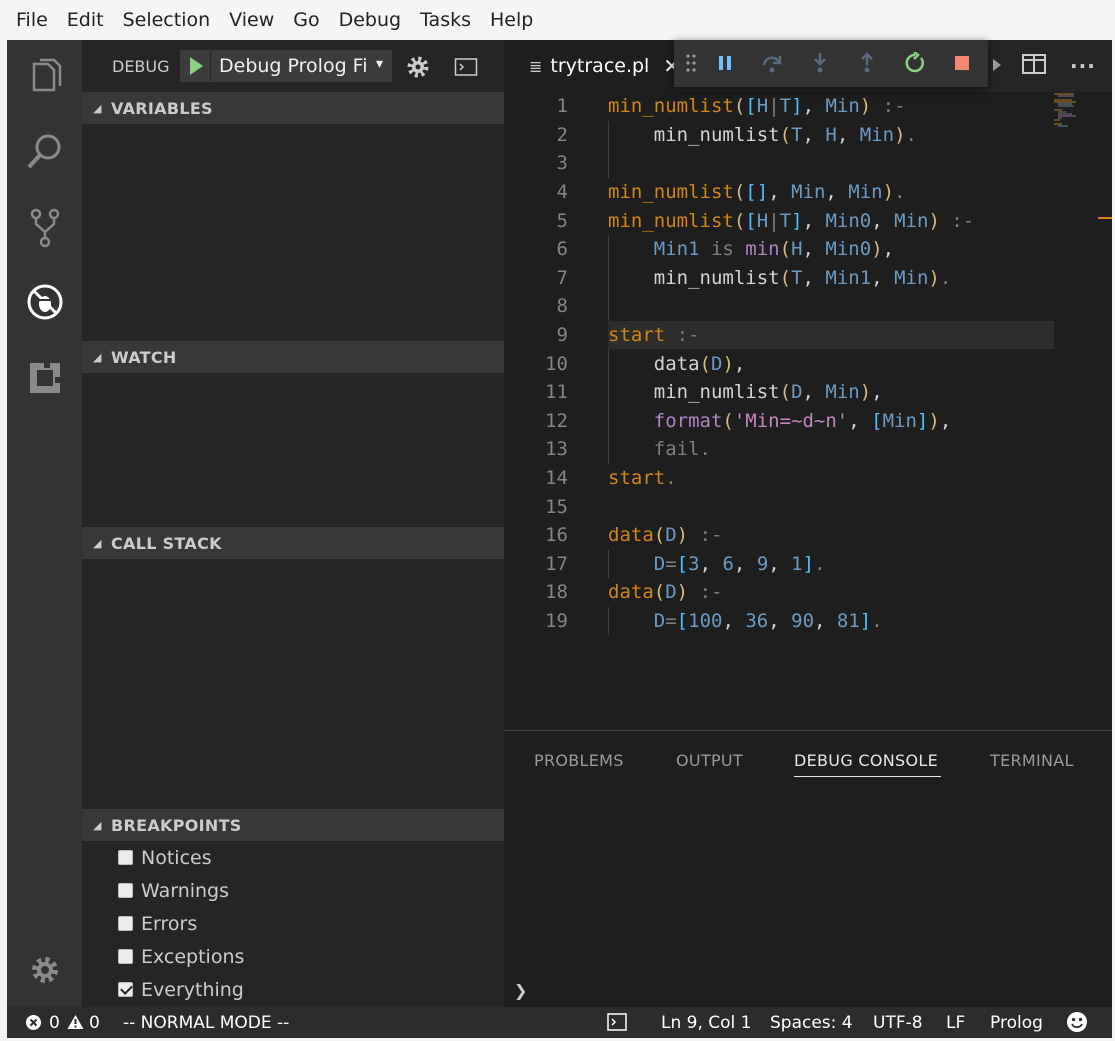 The width and height of the screenshot is (1115, 1041). What do you see at coordinates (955, 1023) in the screenshot?
I see `end-of-line: LF` at bounding box center [955, 1023].